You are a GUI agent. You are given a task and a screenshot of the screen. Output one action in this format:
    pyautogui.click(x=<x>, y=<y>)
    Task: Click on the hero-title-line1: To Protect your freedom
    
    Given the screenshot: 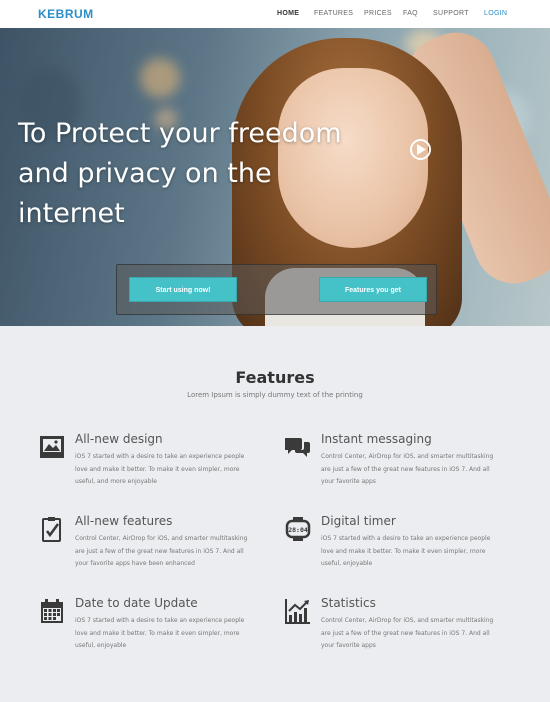 What is the action you would take?
    pyautogui.click(x=180, y=133)
    